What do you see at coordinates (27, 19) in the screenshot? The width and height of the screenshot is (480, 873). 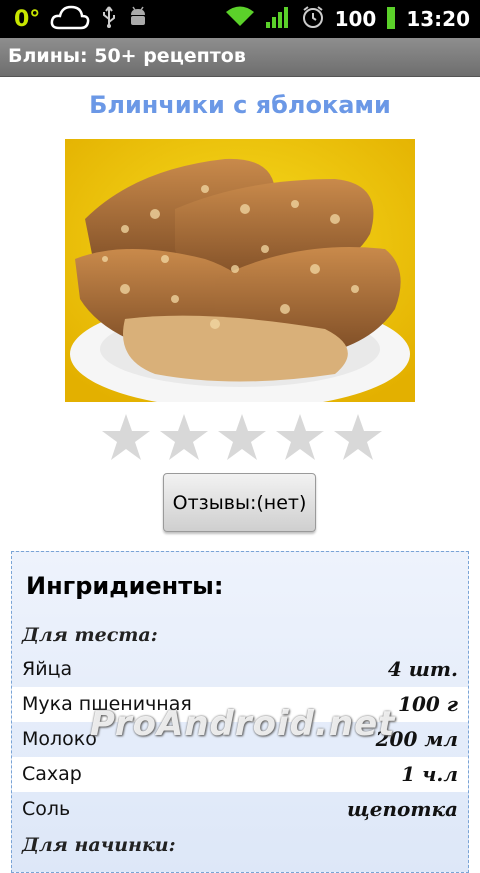 I see `temperature: 0°` at bounding box center [27, 19].